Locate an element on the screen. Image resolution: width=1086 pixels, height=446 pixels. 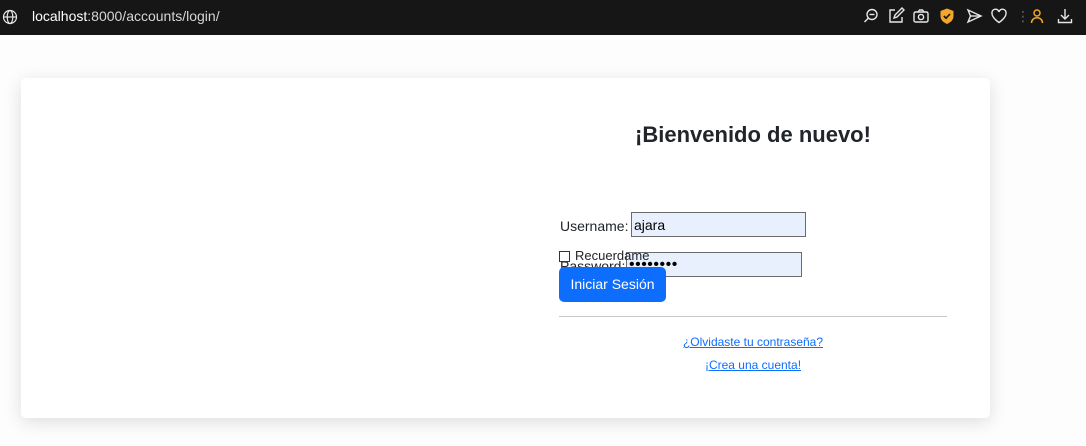
url-host: localhost is located at coordinates (60, 16).